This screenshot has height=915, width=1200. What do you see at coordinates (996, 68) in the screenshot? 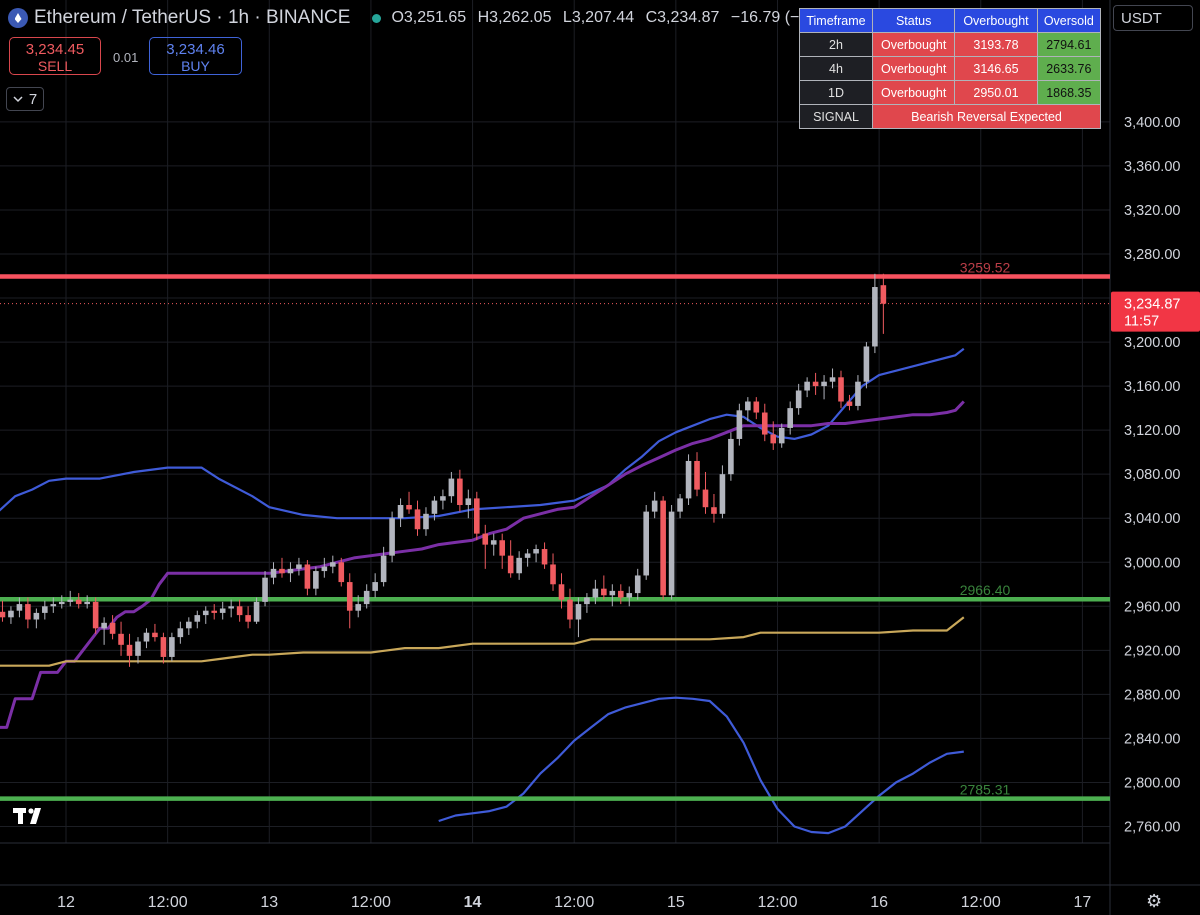
I see `overbought-cell: 3146.65` at bounding box center [996, 68].